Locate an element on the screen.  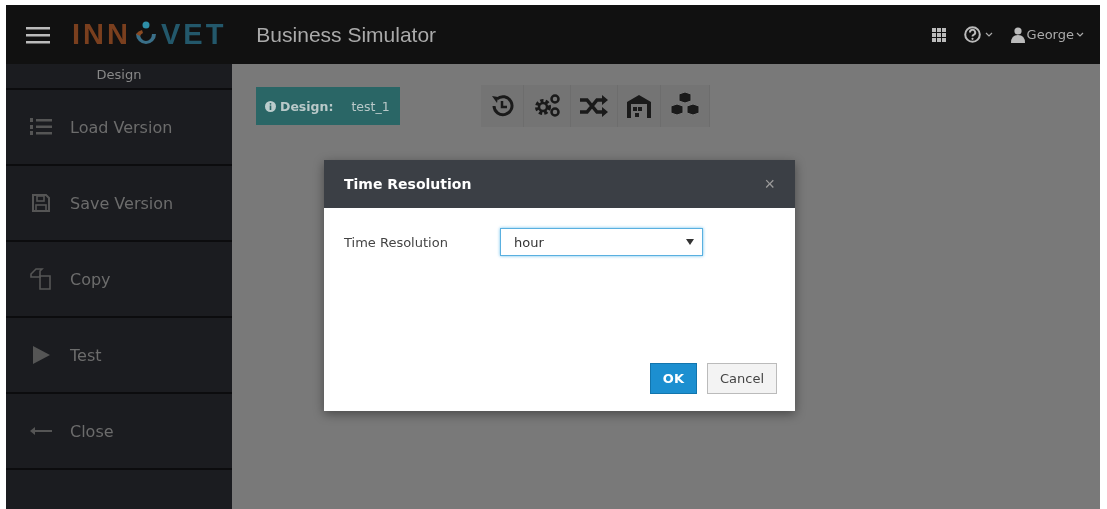
numbered-list-icon is located at coordinates (41, 127).